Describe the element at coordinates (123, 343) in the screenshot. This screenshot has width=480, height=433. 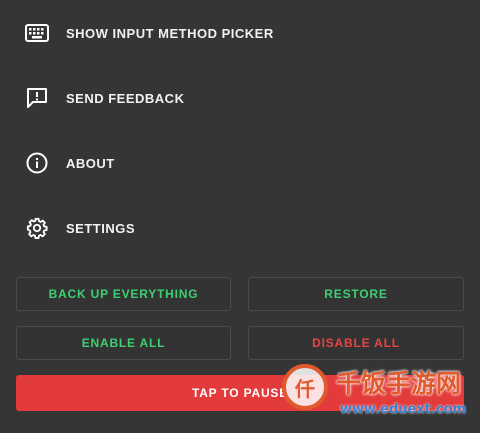
I see `enable-all-button: ENABLE ALL` at that location.